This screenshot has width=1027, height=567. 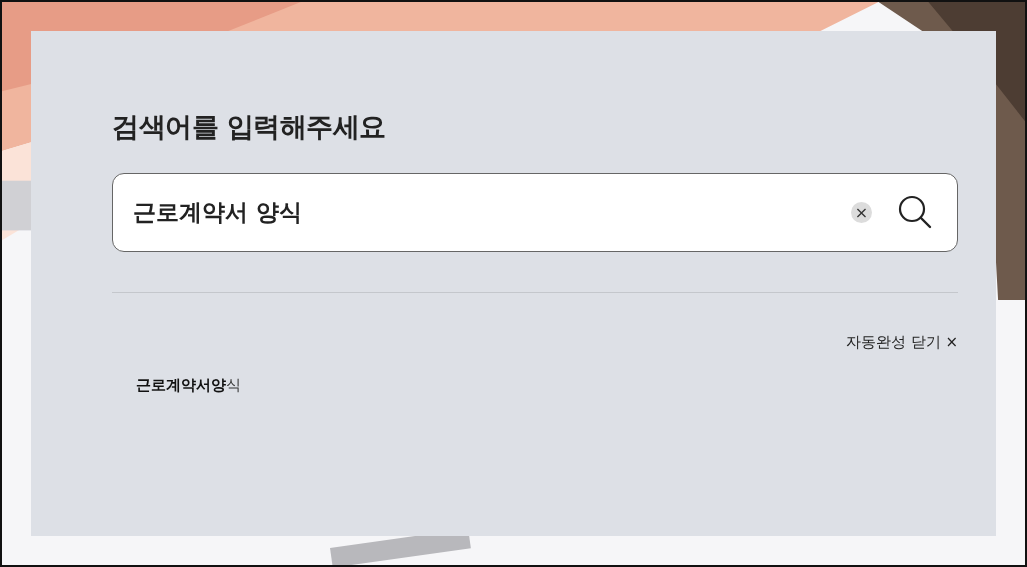 What do you see at coordinates (249, 127) in the screenshot?
I see `panel-title: 검색어를 입력해주세요` at bounding box center [249, 127].